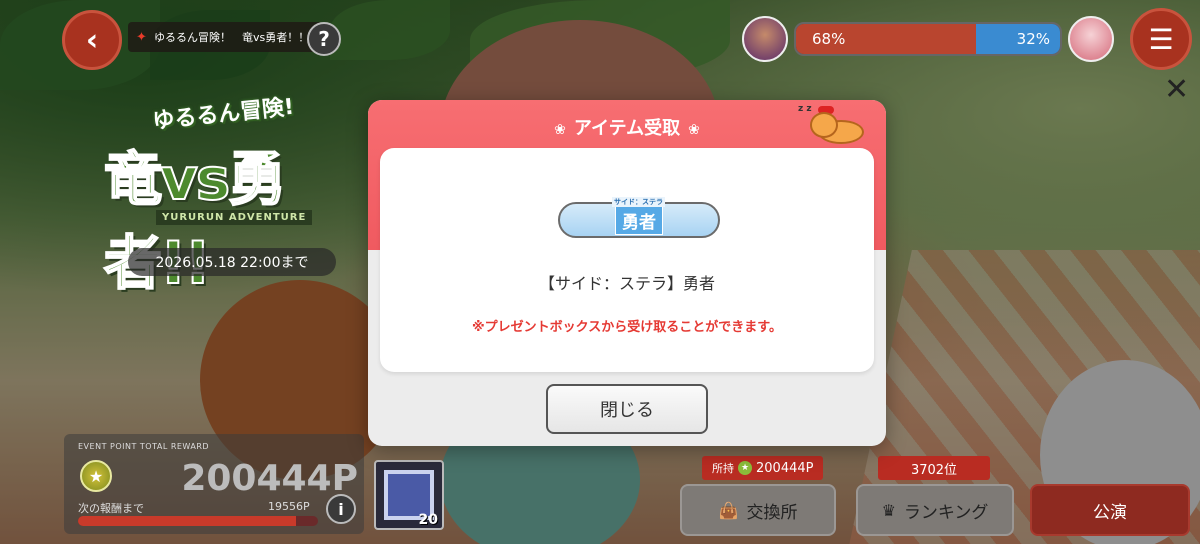 This screenshot has width=1200, height=544. I want to click on event-logo: ゆるるん冒険! 竜vs勇者!! YURURUN ADVENTURE, so click(215, 196).